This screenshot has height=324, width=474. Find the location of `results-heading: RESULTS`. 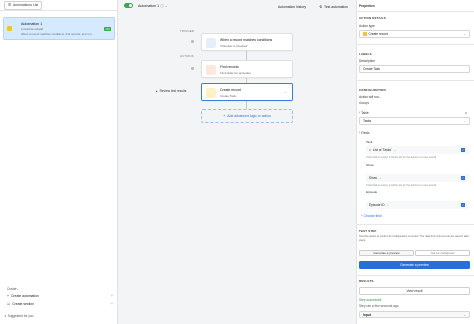

results-heading: RESULTS is located at coordinates (366, 281).